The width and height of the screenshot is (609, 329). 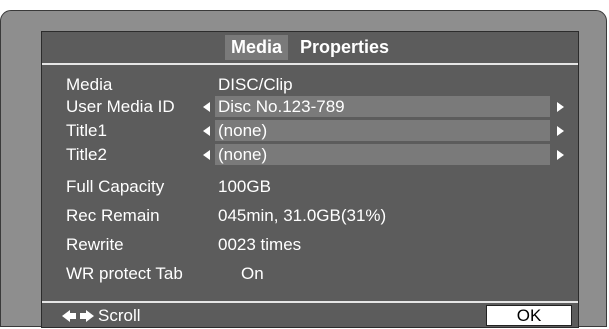 I want to click on row-label: Rec Remain, so click(x=113, y=215).